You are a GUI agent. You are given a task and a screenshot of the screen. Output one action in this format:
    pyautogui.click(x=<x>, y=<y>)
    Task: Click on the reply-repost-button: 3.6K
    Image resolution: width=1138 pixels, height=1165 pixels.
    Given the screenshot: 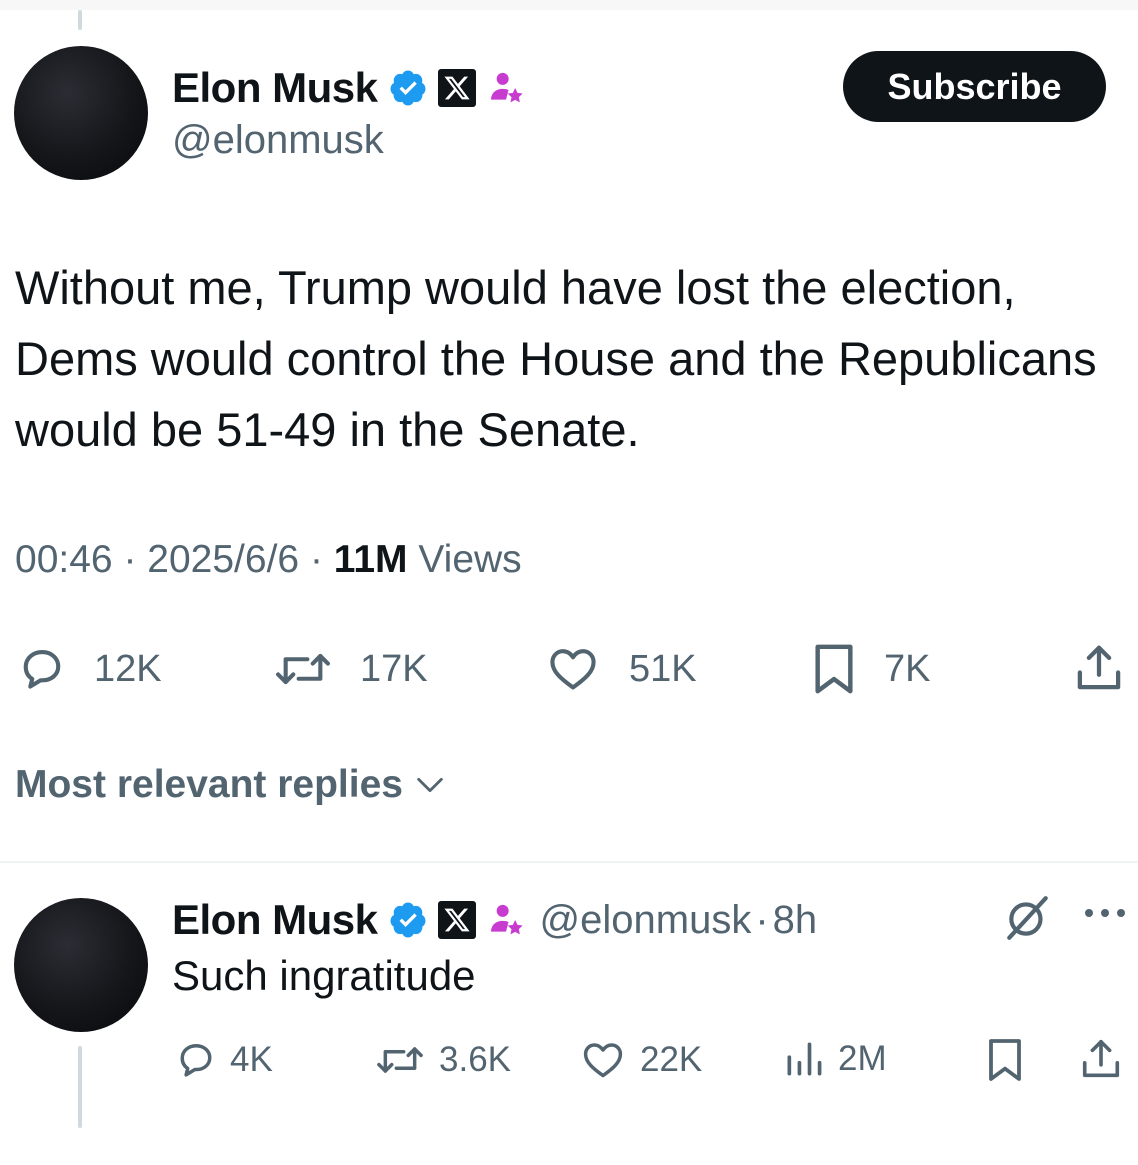 What is the action you would take?
    pyautogui.click(x=442, y=1060)
    